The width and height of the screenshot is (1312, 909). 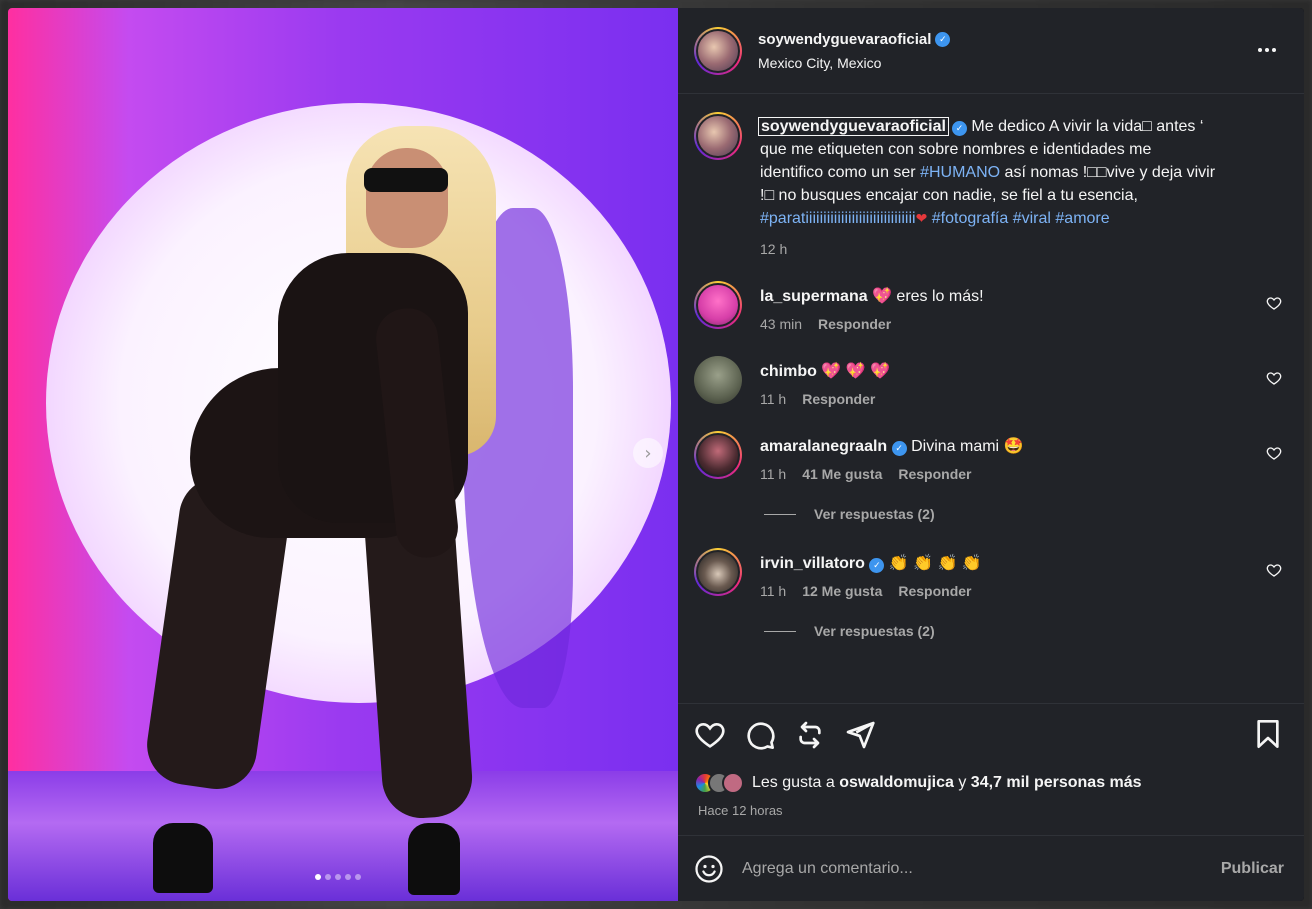 I want to click on comment-username: chimbo, so click(x=788, y=371).